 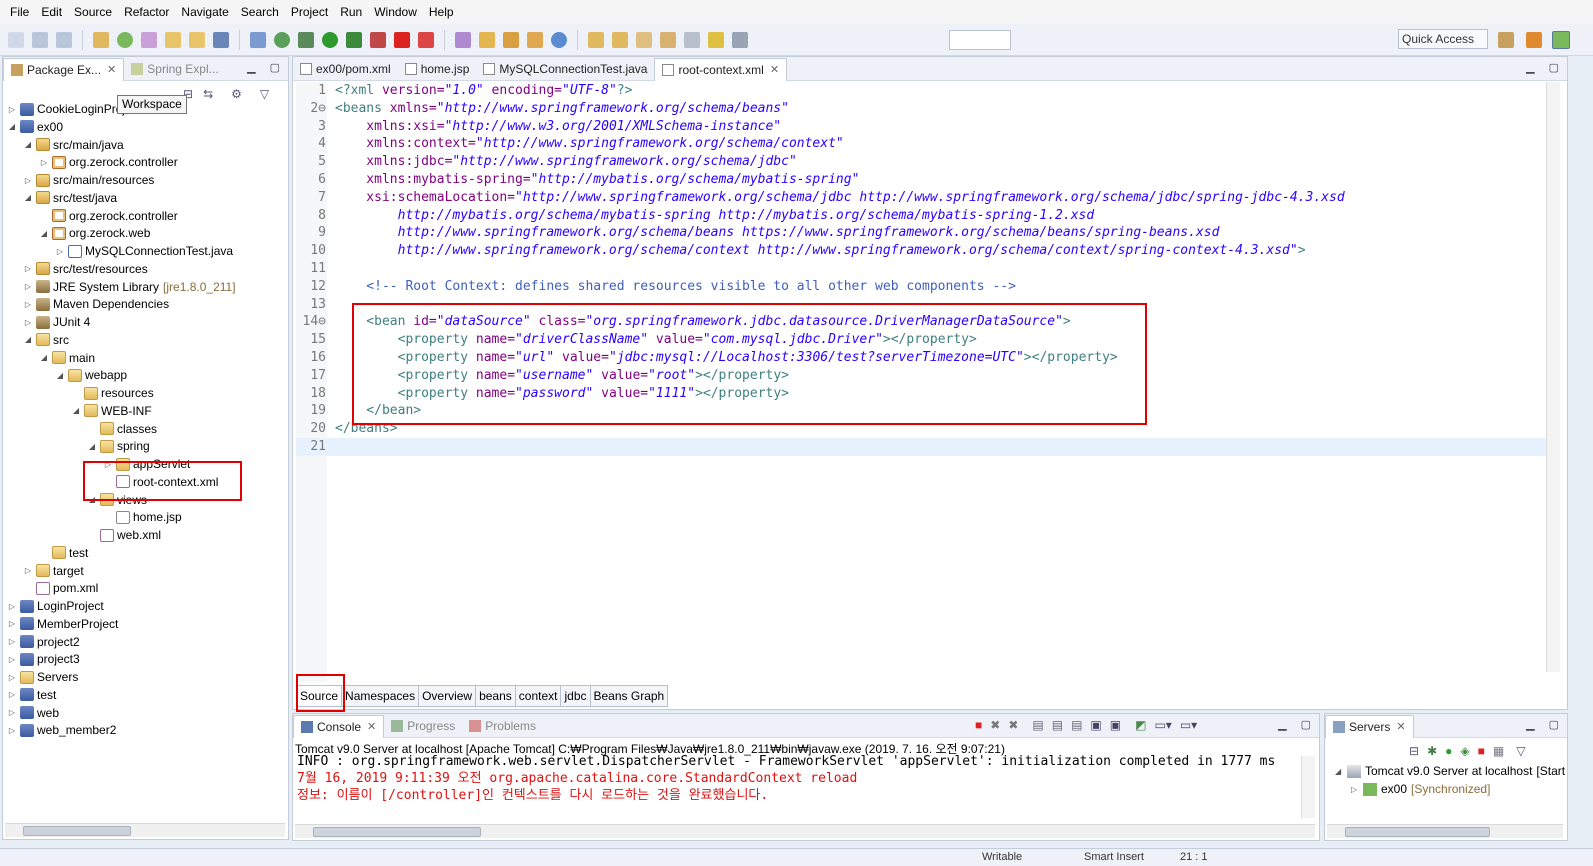 I want to click on server-row: ◢ Tomcat v9.0 Server at localhost [Start, so click(x=1450, y=771).